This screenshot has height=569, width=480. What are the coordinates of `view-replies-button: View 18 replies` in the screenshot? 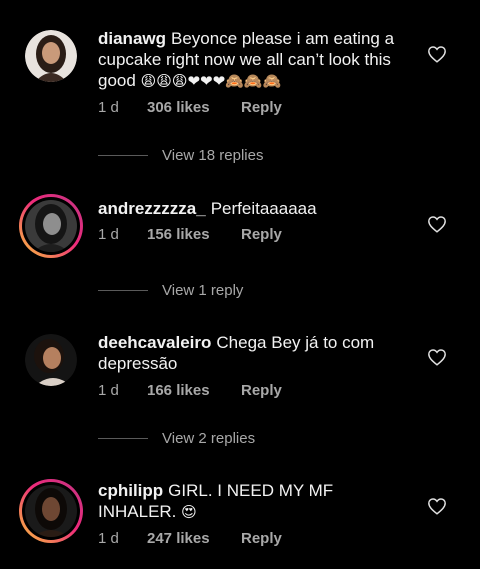 It's located at (180, 155).